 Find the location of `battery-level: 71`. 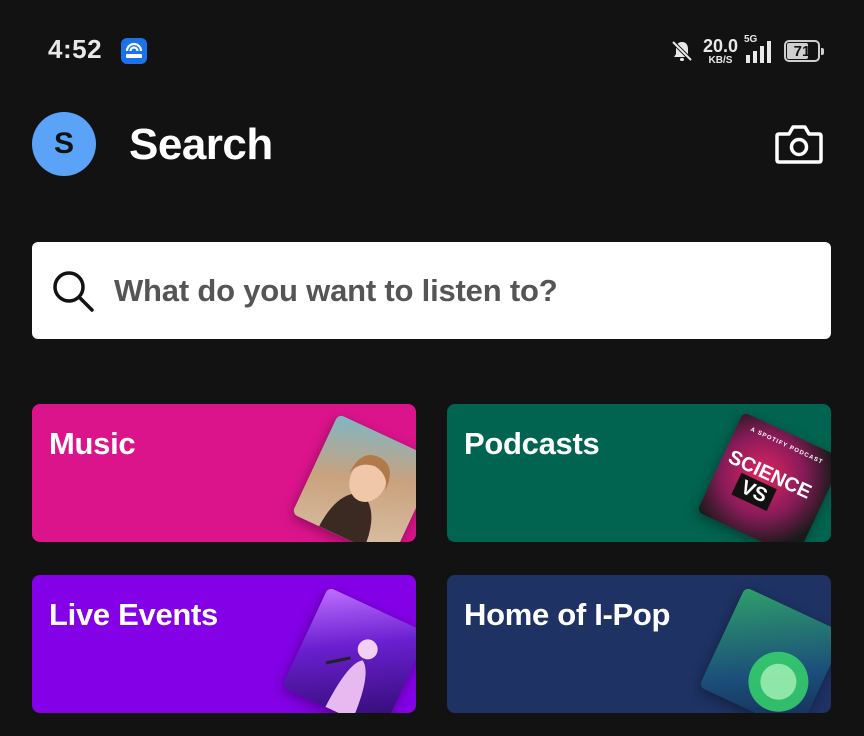

battery-level: 71 is located at coordinates (802, 51).